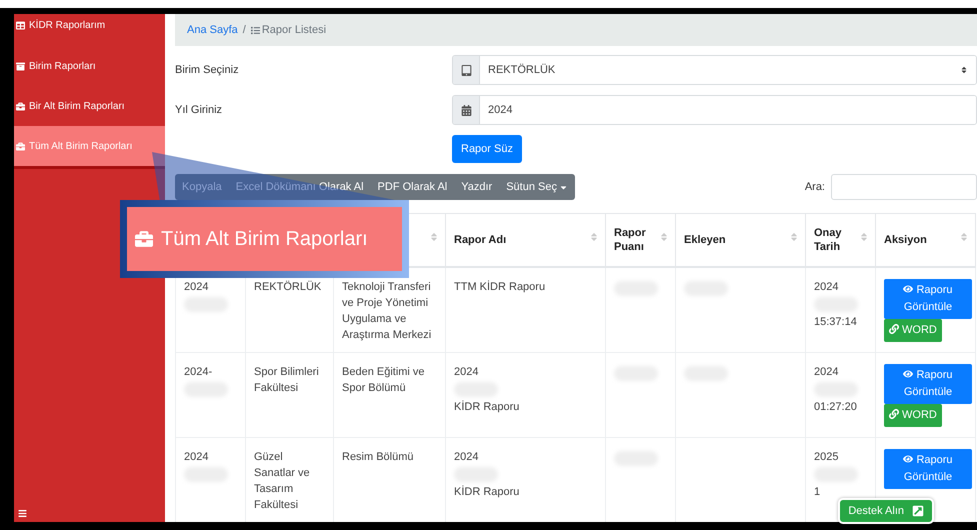  I want to click on select-field: REKTÖRLÜK, so click(714, 70).